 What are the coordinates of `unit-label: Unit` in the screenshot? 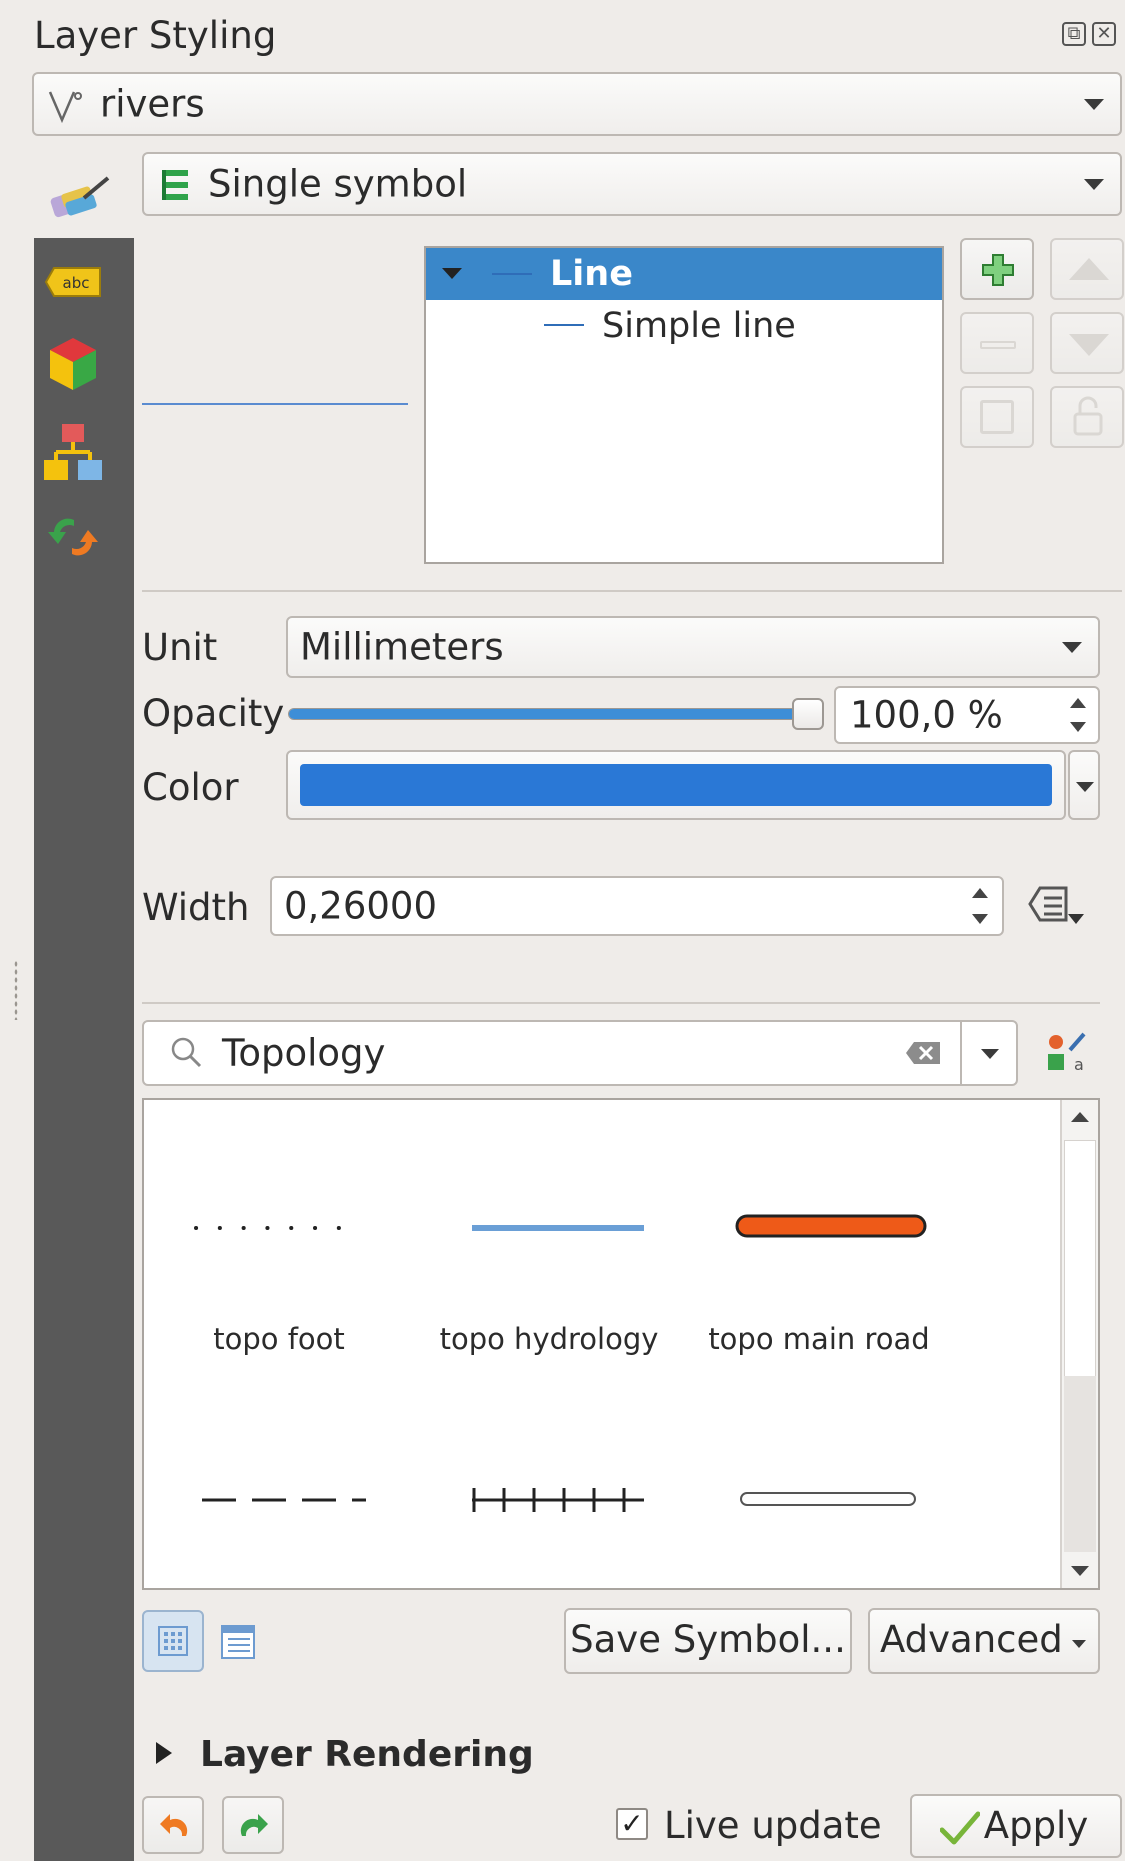 It's located at (180, 647).